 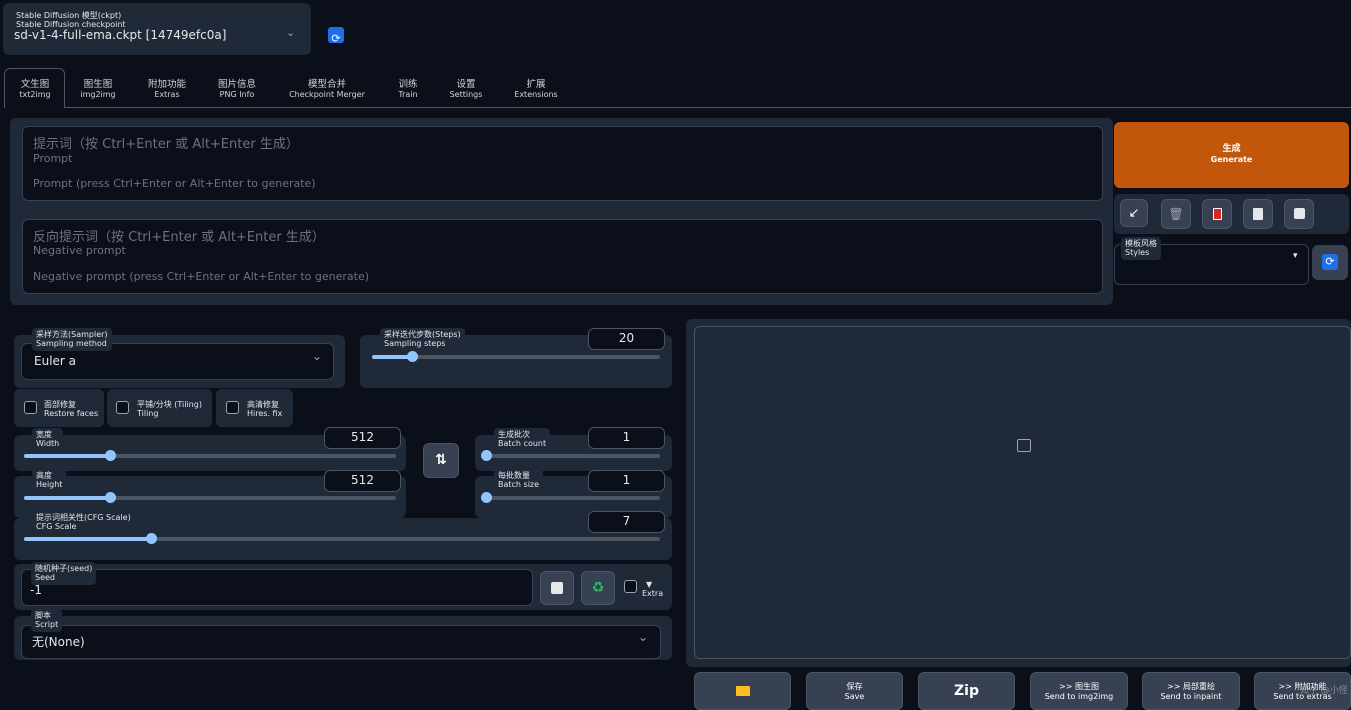 What do you see at coordinates (167, 90) in the screenshot?
I see `tab-extras: 附加功能 Extras` at bounding box center [167, 90].